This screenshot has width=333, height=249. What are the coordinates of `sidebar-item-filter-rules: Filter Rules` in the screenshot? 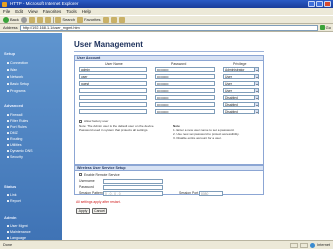 It's located at (17, 121).